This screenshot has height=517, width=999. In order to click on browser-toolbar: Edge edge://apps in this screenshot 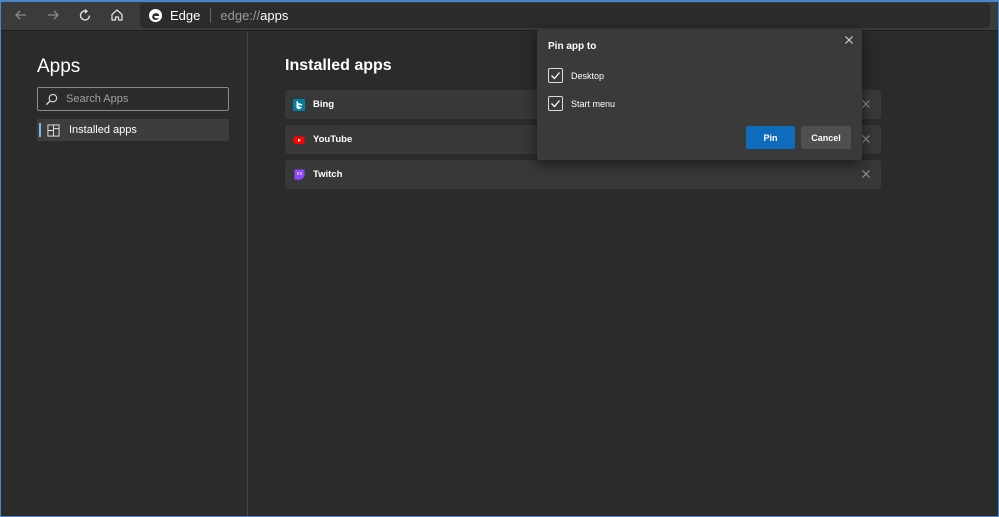, I will do `click(499, 15)`.